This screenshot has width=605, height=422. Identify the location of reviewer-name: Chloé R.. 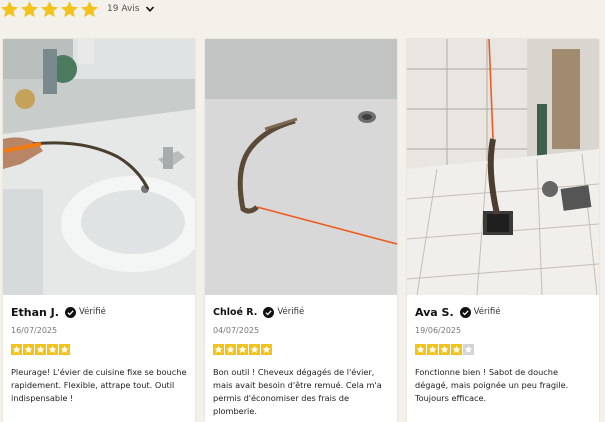
(235, 312).